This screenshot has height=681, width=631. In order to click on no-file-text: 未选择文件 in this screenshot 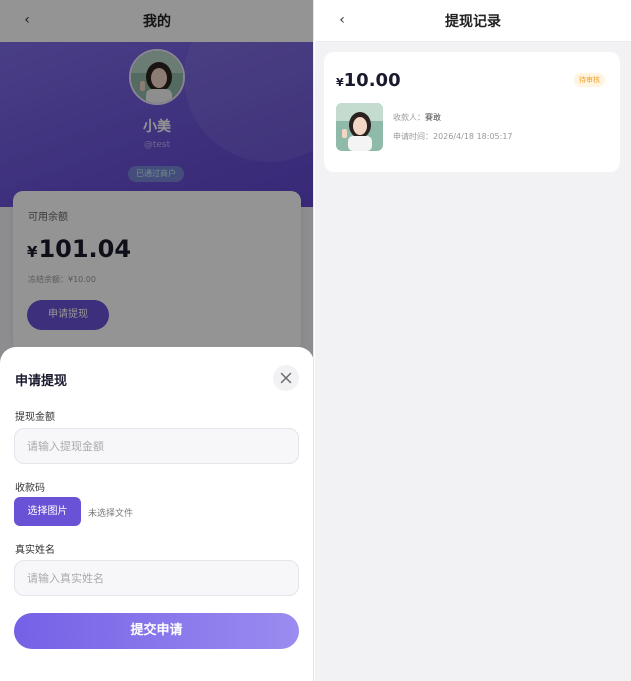, I will do `click(111, 514)`.